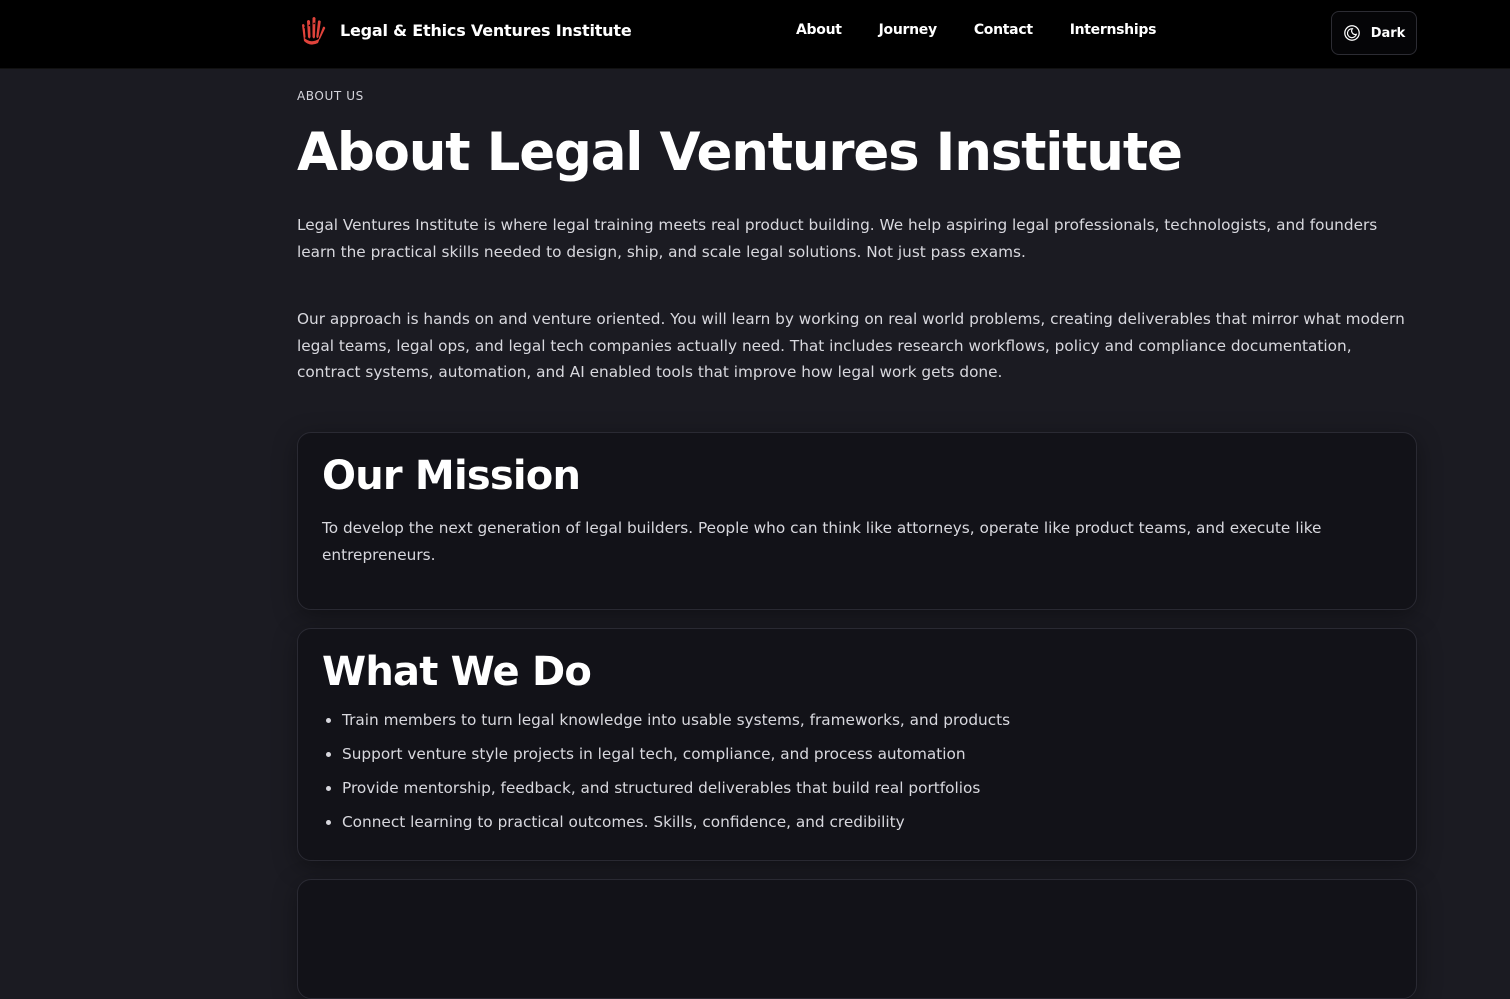 The height and width of the screenshot is (999, 1510). What do you see at coordinates (457, 672) in the screenshot?
I see `what-we-do-title: What We Do` at bounding box center [457, 672].